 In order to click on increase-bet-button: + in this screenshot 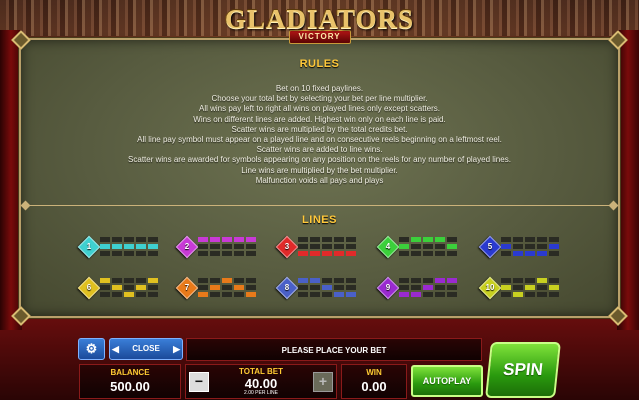, I will do `click(323, 382)`.